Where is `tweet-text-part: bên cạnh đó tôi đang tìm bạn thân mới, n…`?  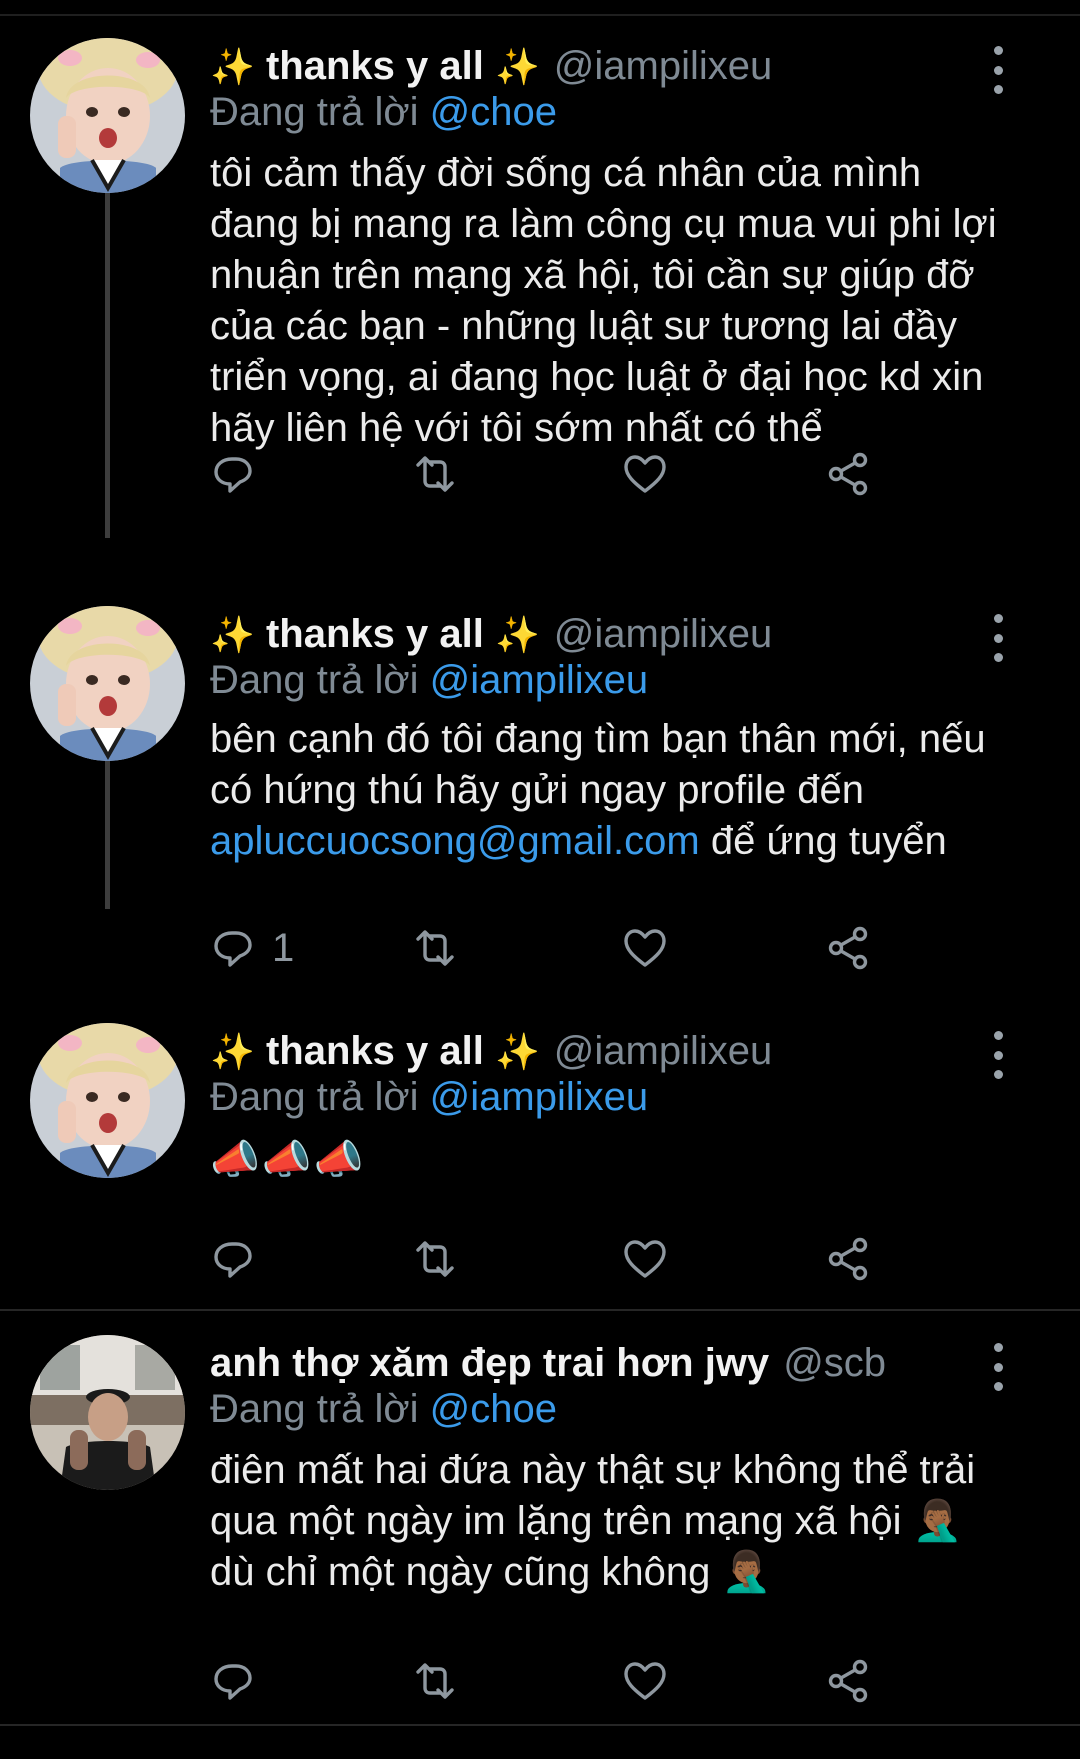 tweet-text-part: bên cạnh đó tôi đang tìm bạn thân mới, n… is located at coordinates (598, 764).